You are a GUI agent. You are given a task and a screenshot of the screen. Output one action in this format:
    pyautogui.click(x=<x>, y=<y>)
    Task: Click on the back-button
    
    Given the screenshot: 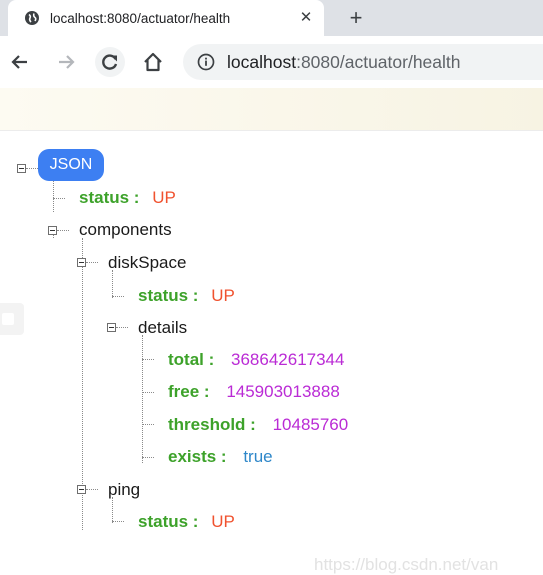 What is the action you would take?
    pyautogui.click(x=20, y=62)
    